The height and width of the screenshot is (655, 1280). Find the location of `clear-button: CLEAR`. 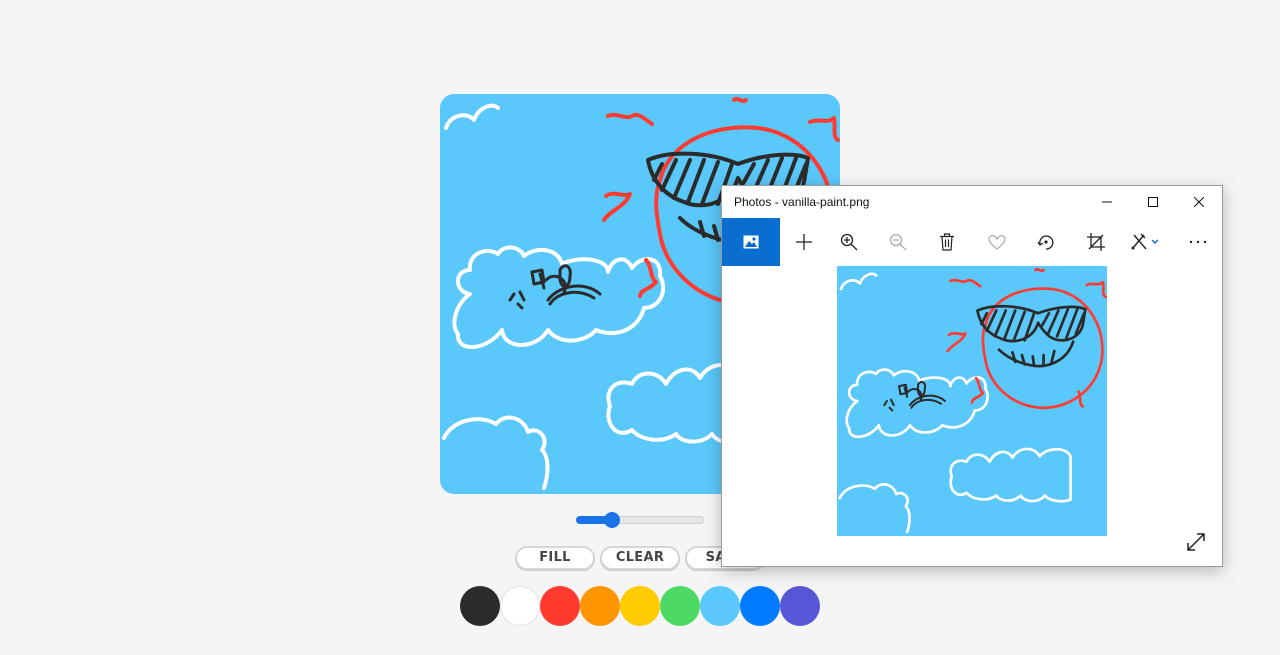

clear-button: CLEAR is located at coordinates (640, 558).